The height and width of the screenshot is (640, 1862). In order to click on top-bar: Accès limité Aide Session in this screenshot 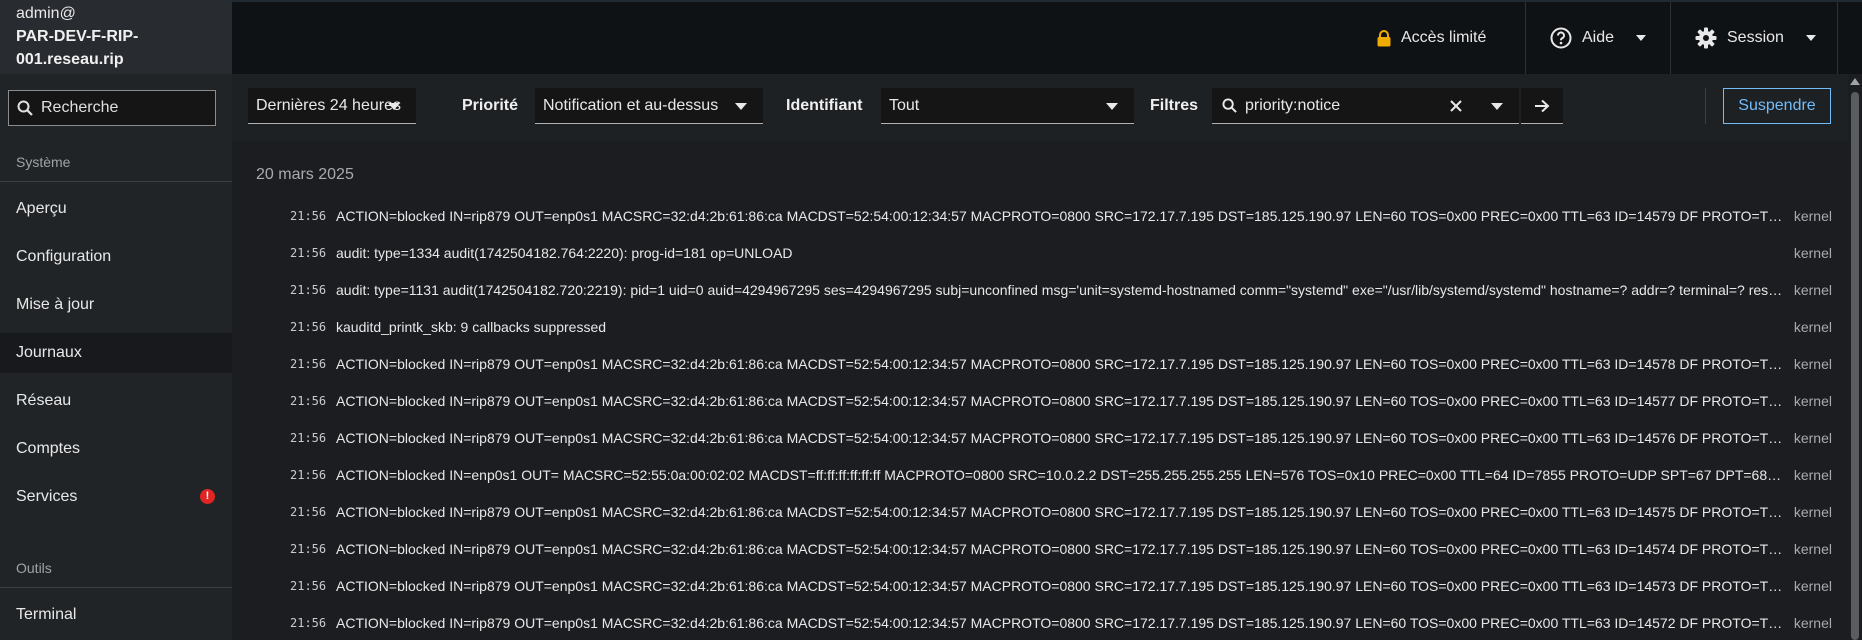, I will do `click(1047, 37)`.